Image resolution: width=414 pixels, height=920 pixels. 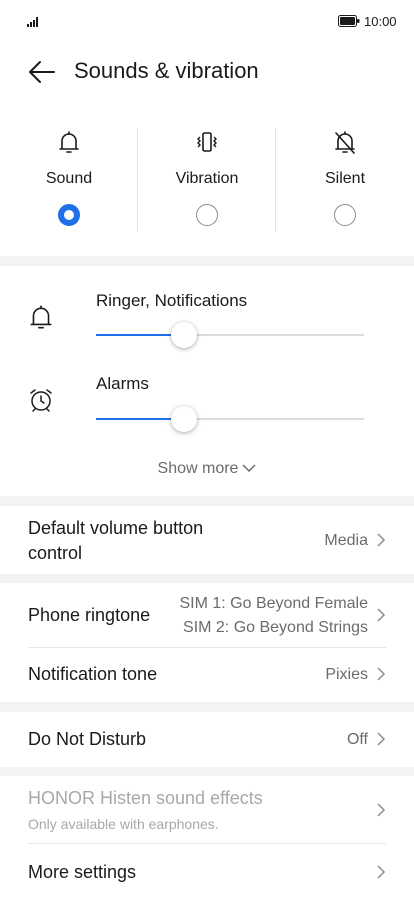 What do you see at coordinates (87, 739) in the screenshot?
I see `do-not-disturb-title: Do Not Disturb` at bounding box center [87, 739].